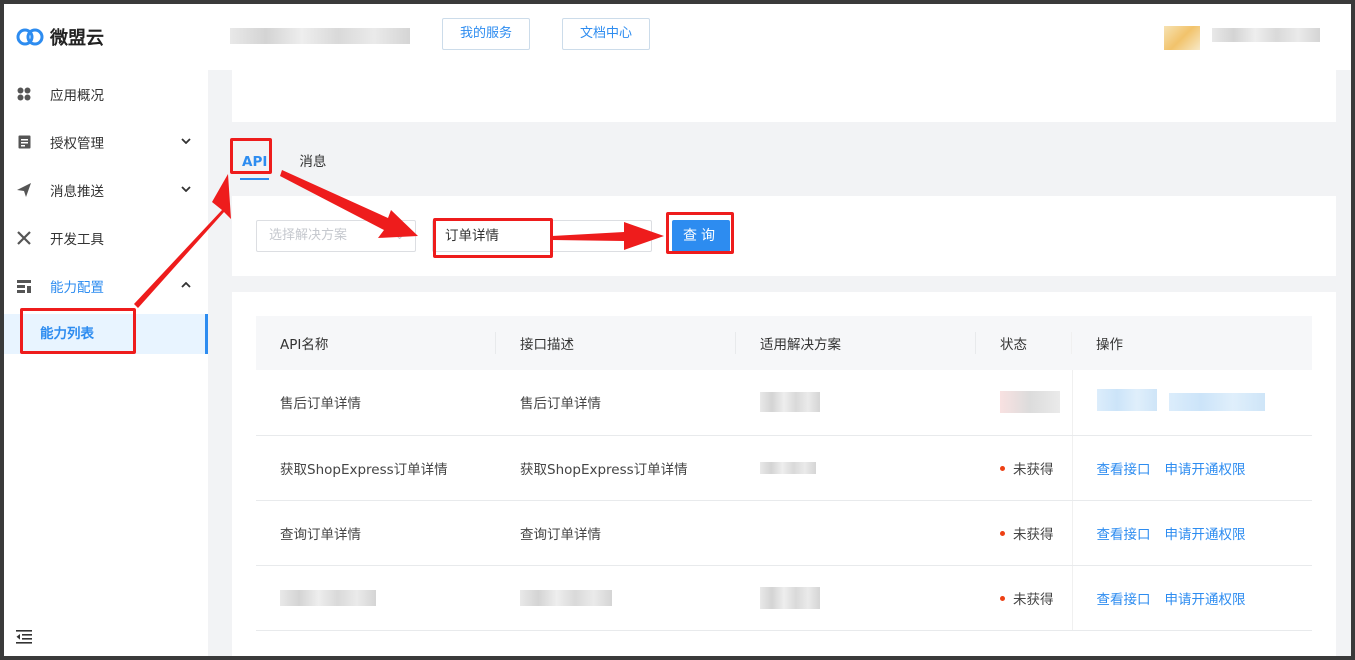 This screenshot has width=1355, height=660. What do you see at coordinates (78, 331) in the screenshot?
I see `annotation-box-capability-list` at bounding box center [78, 331].